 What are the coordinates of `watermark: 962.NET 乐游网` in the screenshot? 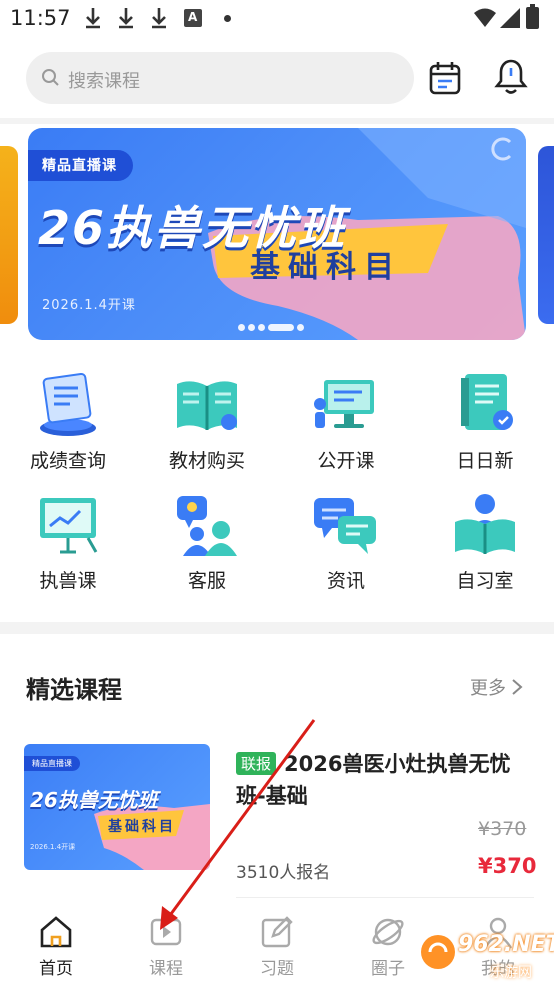 It's located at (486, 956).